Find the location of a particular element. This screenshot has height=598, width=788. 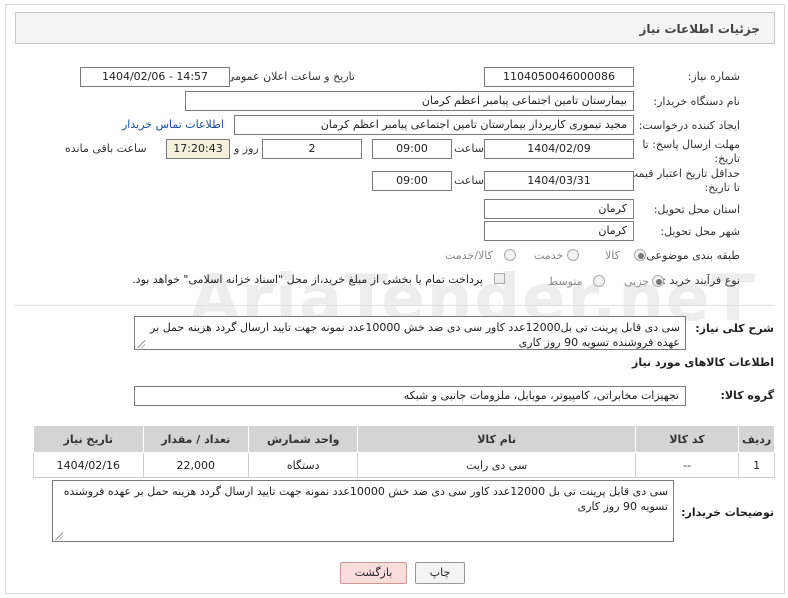

delivery-city-label: شهر محل تحویل: is located at coordinates (700, 231).